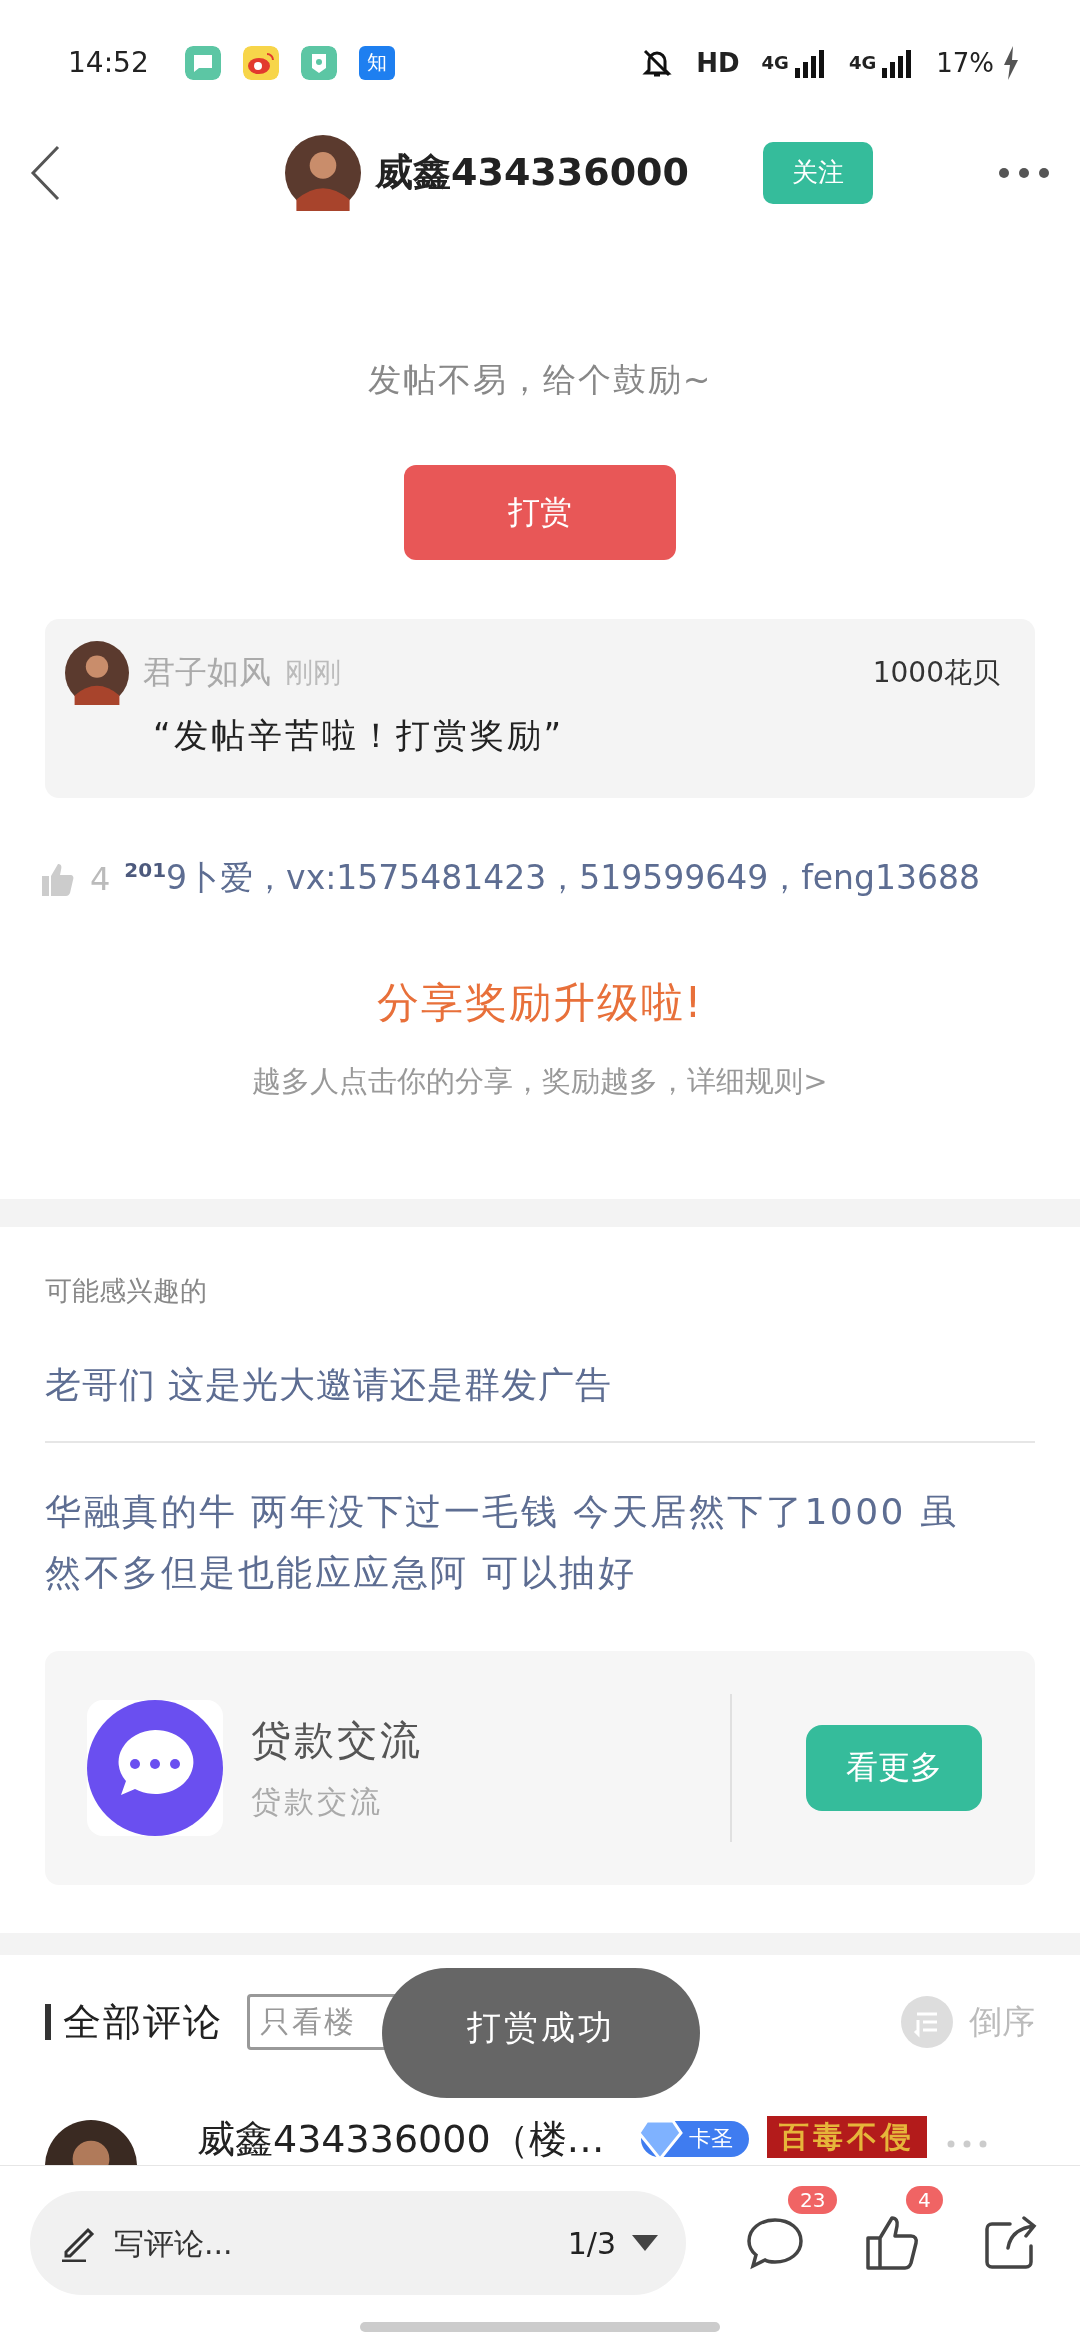 The width and height of the screenshot is (1080, 2340). Describe the element at coordinates (818, 172) in the screenshot. I see `follow-button: 关注` at that location.